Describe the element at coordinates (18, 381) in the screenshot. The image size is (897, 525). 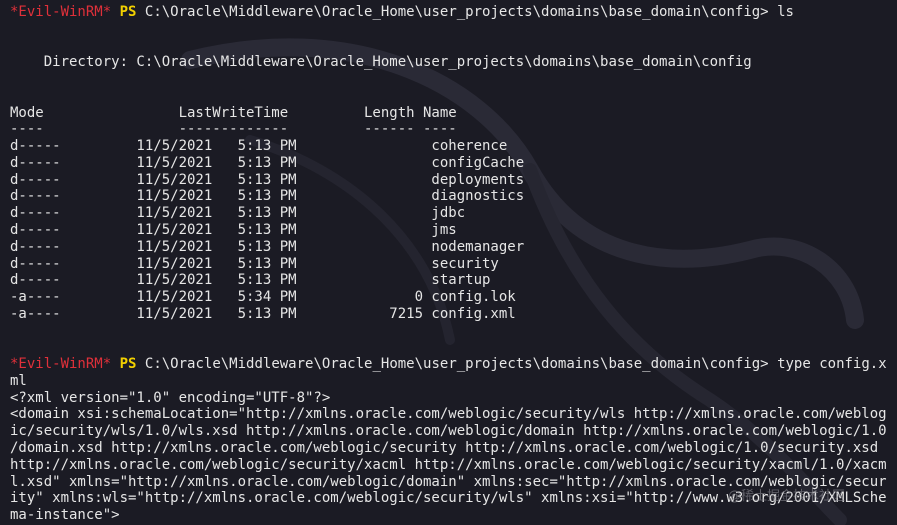
I see `output-line: ml` at that location.